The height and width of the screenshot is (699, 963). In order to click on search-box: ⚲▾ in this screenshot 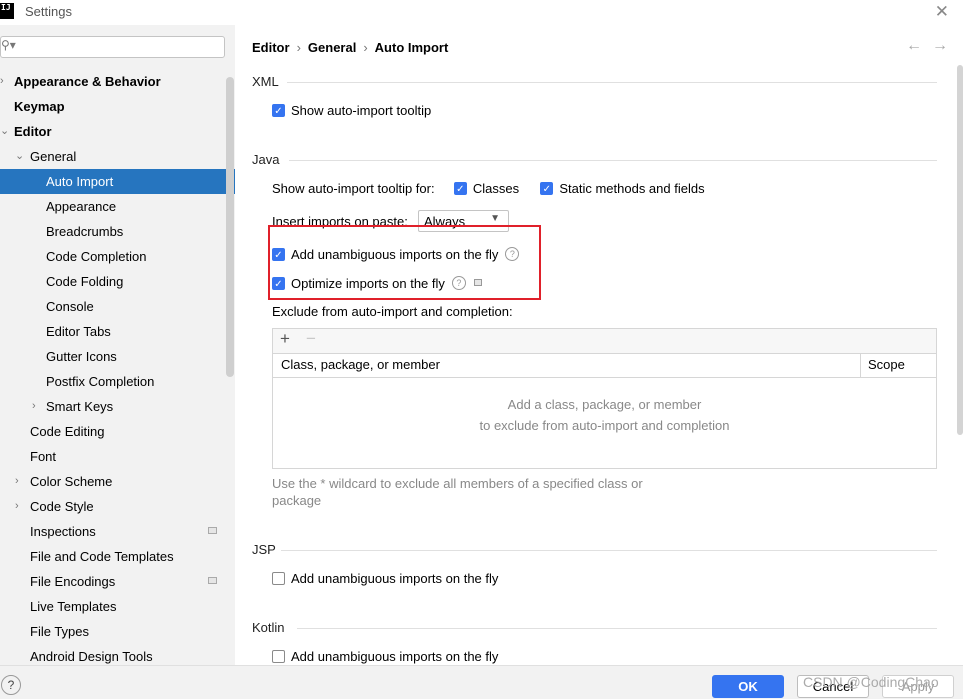, I will do `click(112, 47)`.